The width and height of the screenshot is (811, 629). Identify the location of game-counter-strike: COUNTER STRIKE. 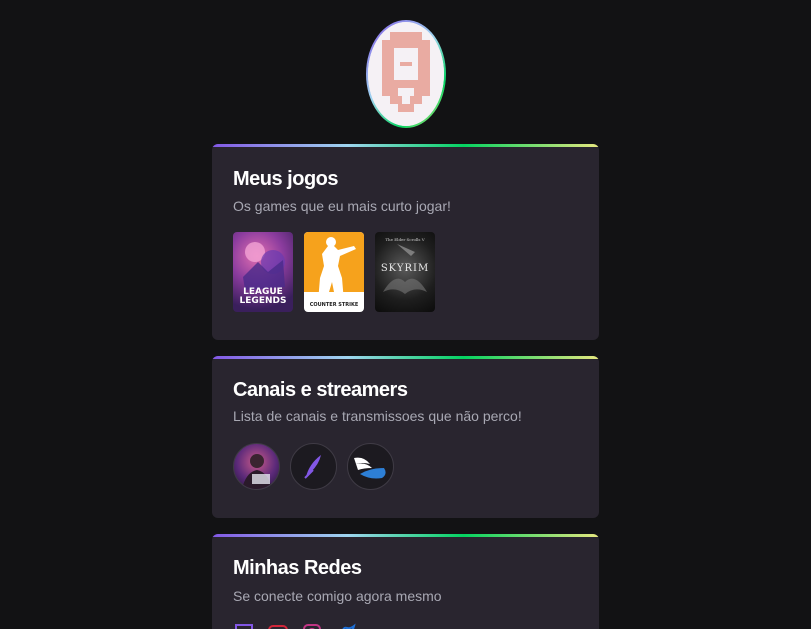
(334, 272).